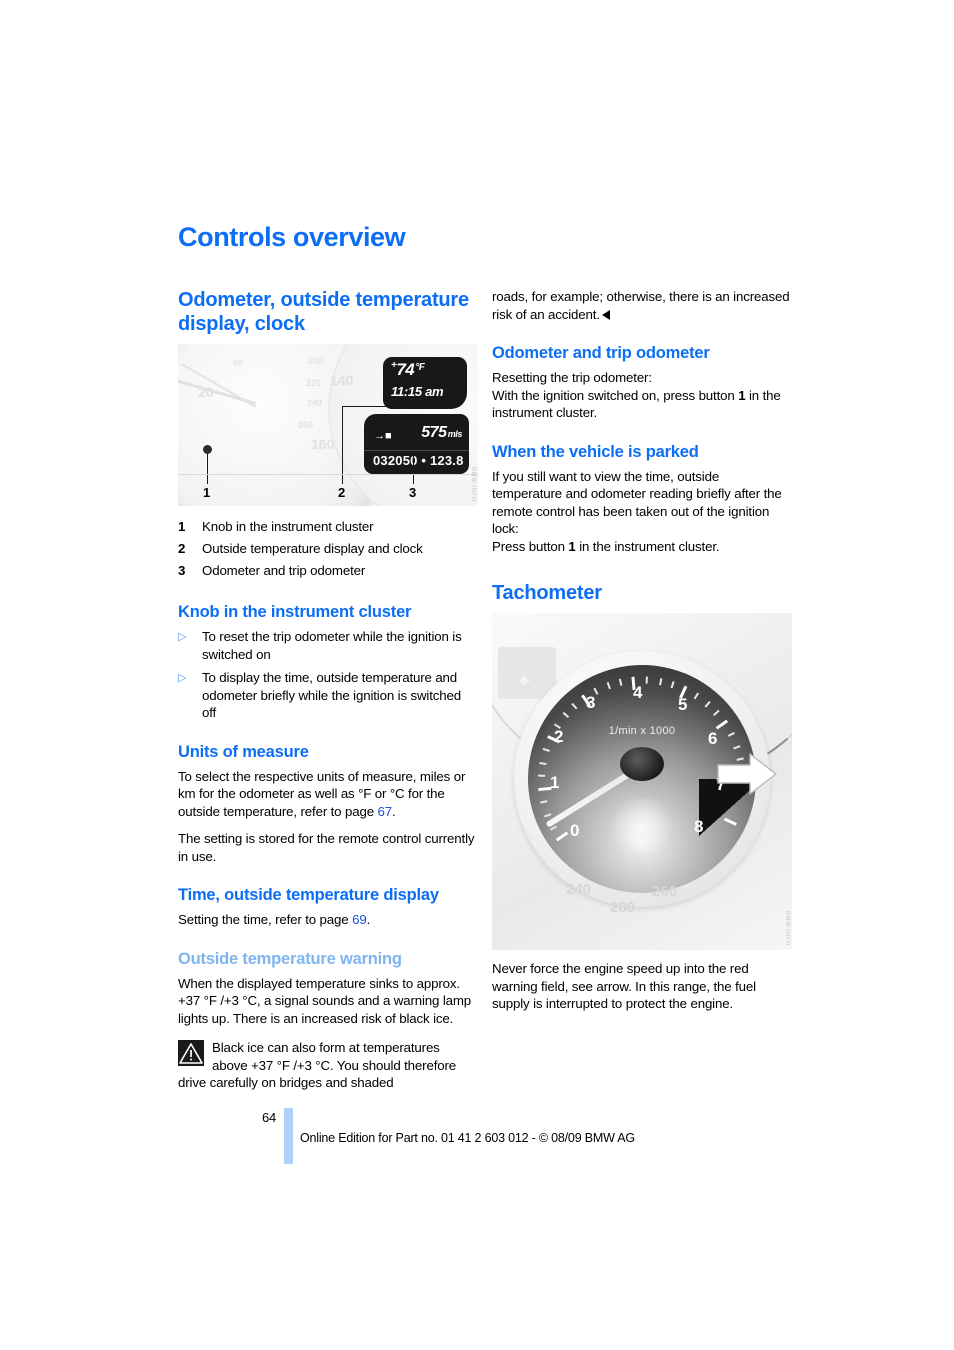 The image size is (954, 1350). What do you see at coordinates (555, 782) in the screenshot?
I see `tach-scale-number: 1` at bounding box center [555, 782].